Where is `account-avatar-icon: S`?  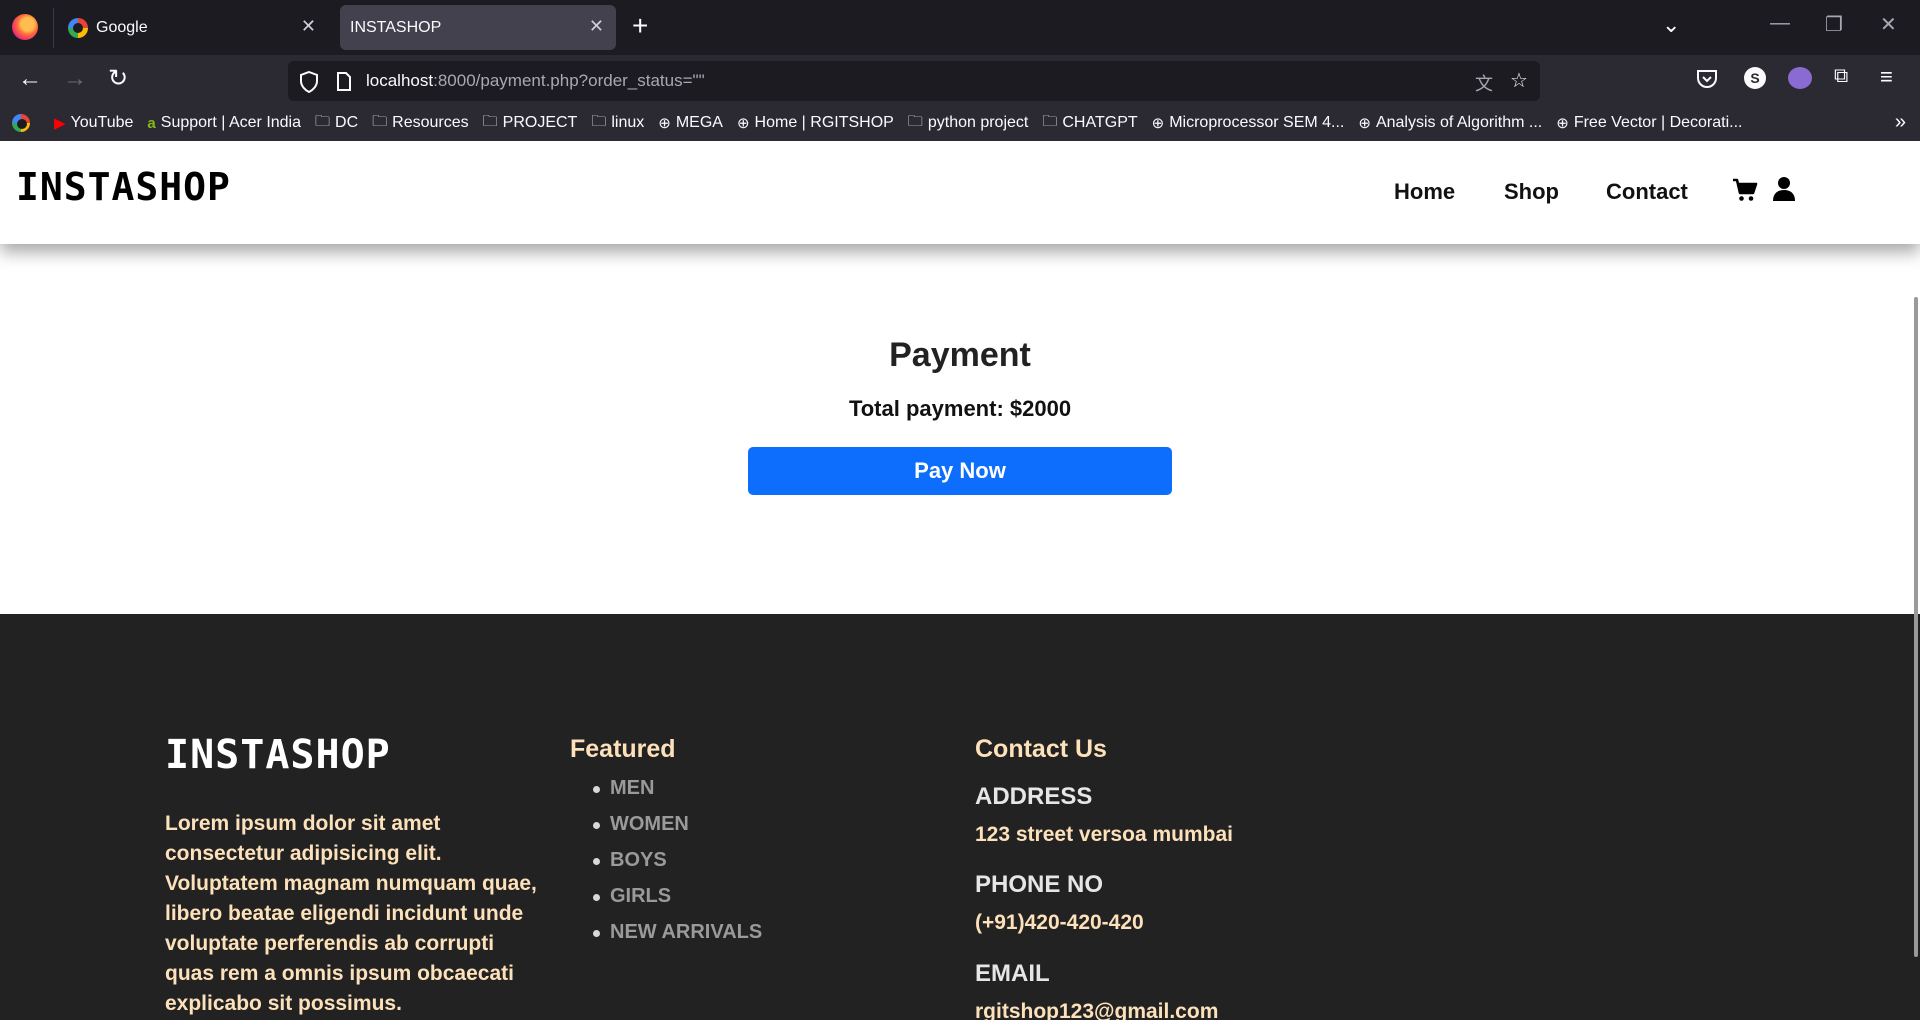
account-avatar-icon: S is located at coordinates (1755, 78).